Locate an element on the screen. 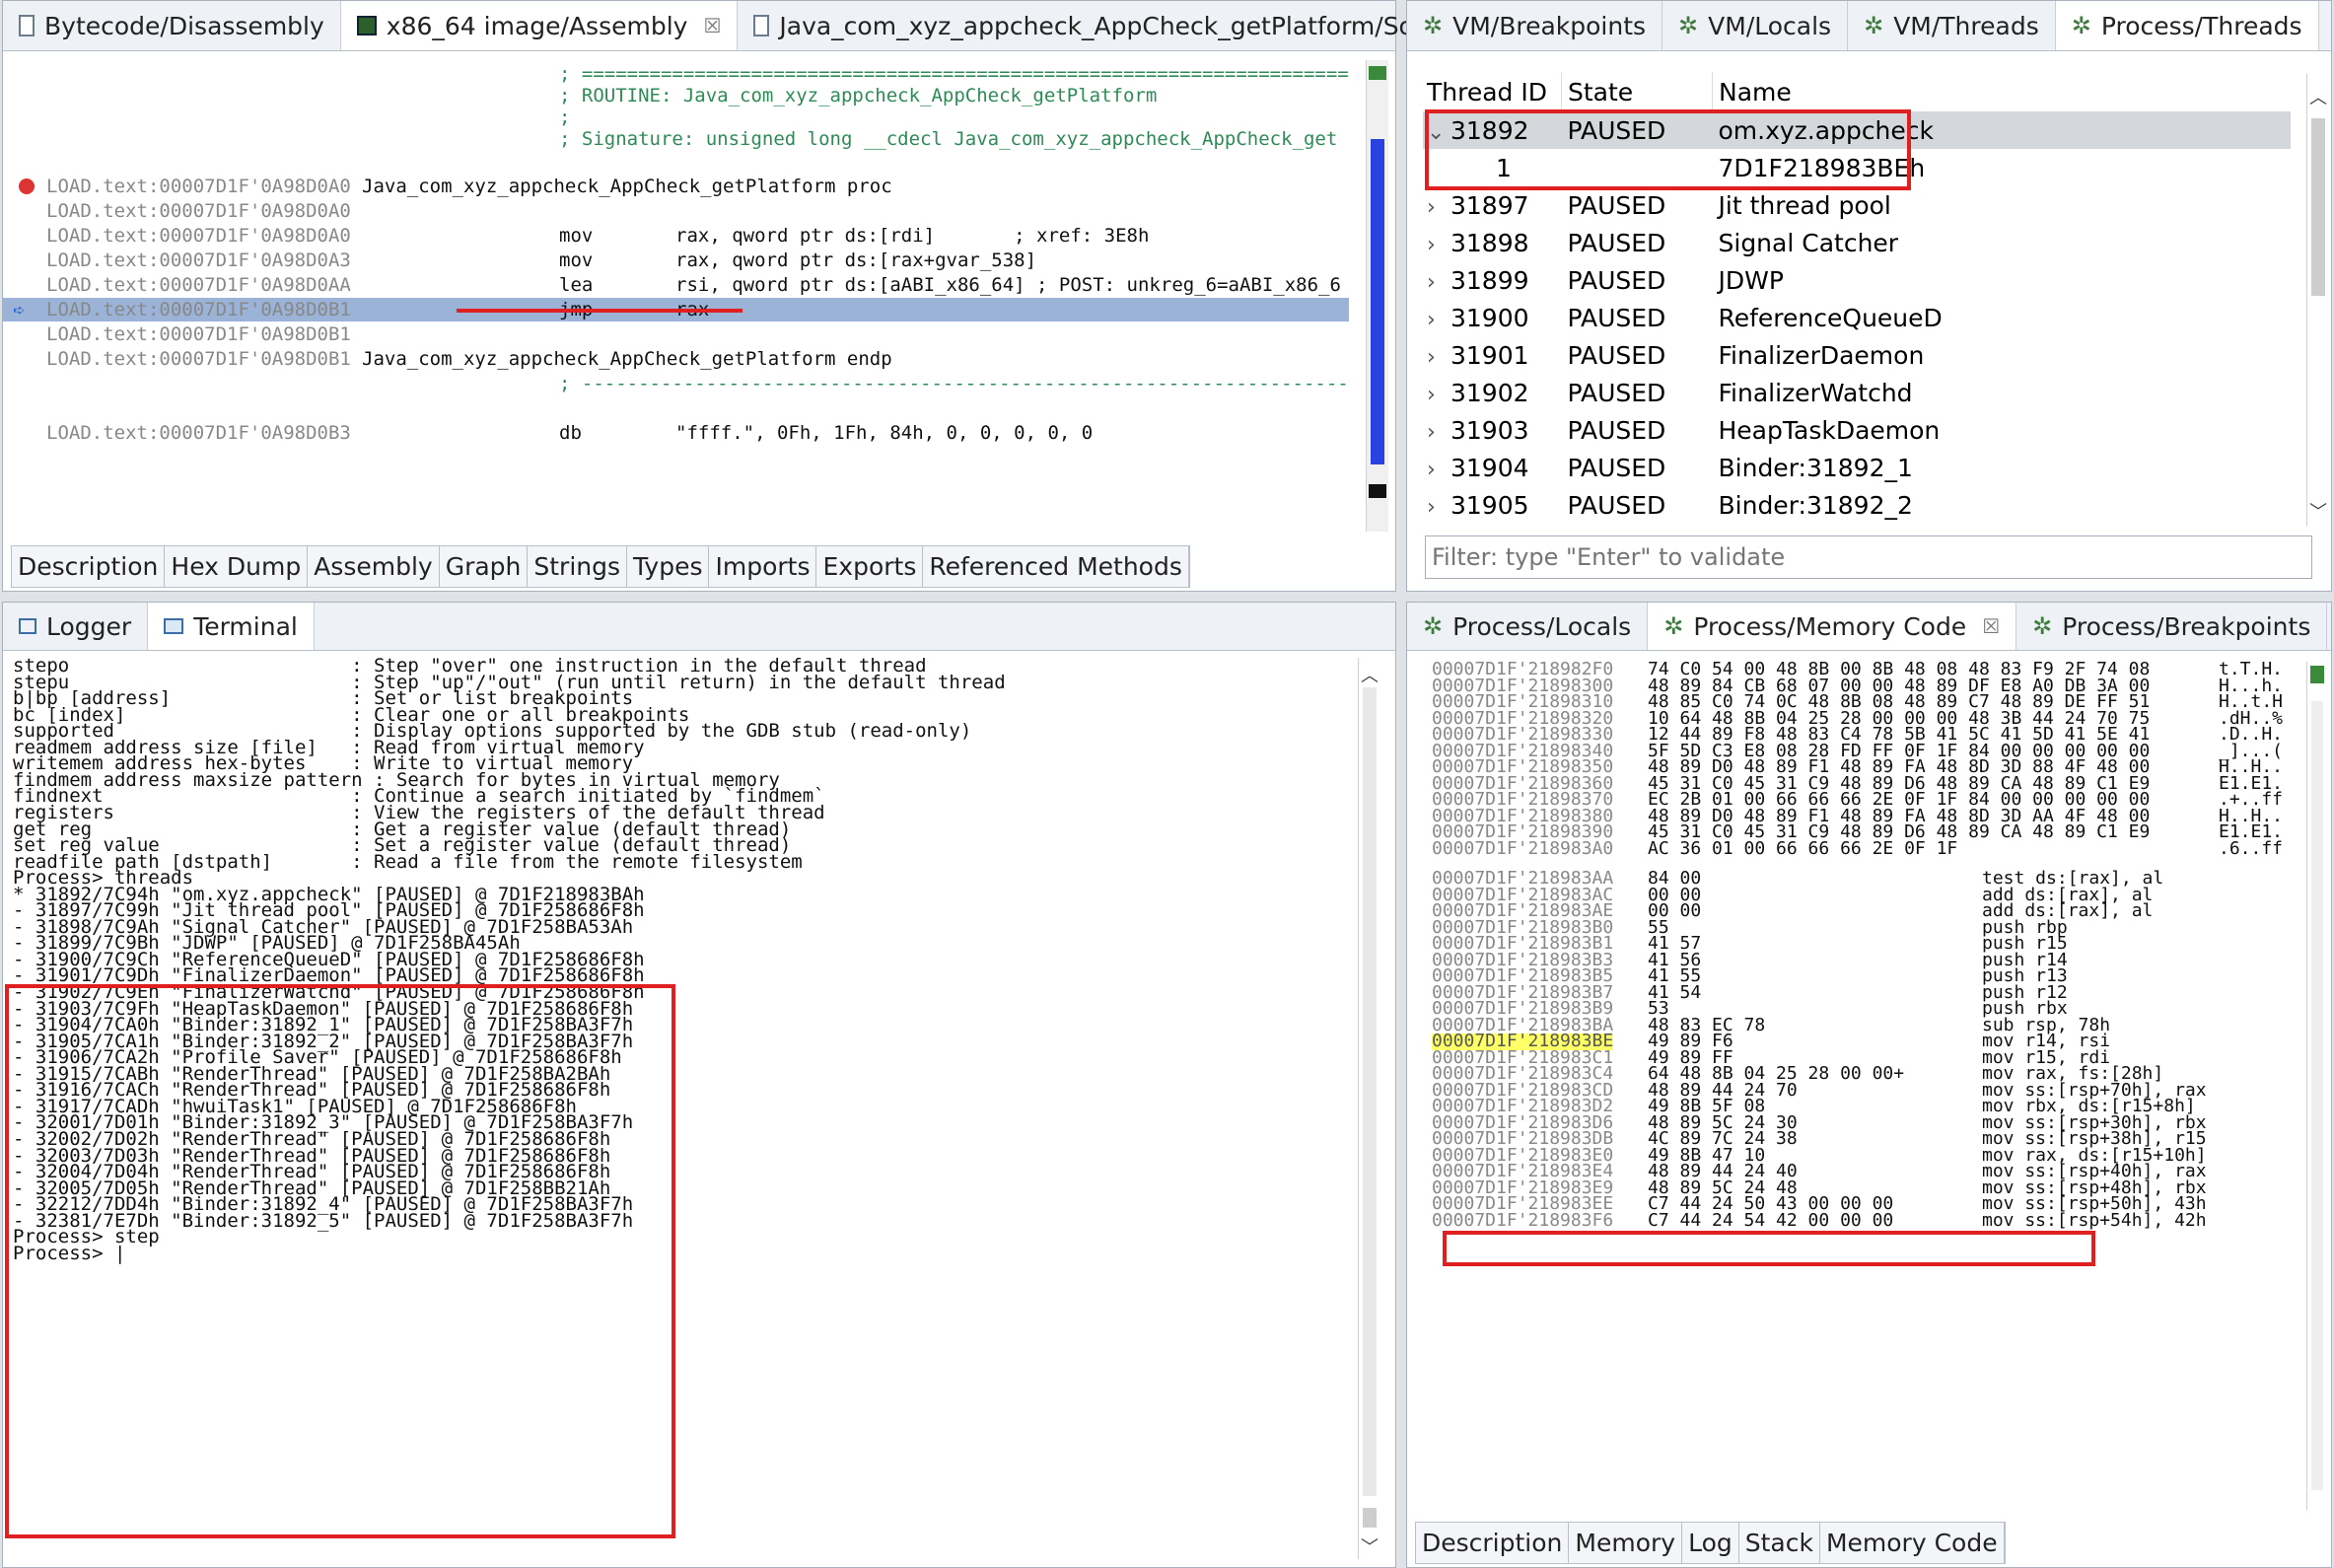  operands: rax, qword ptr ds:[rax+gvar_538] is located at coordinates (856, 260).